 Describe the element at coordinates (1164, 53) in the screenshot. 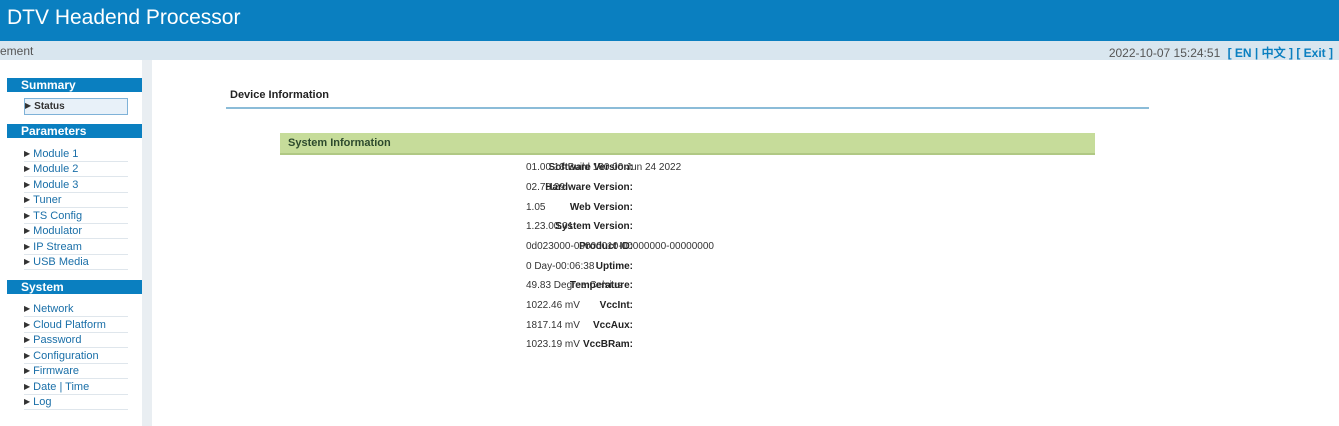

I see `datetime-display: 2022-10-07 15:24:51` at that location.